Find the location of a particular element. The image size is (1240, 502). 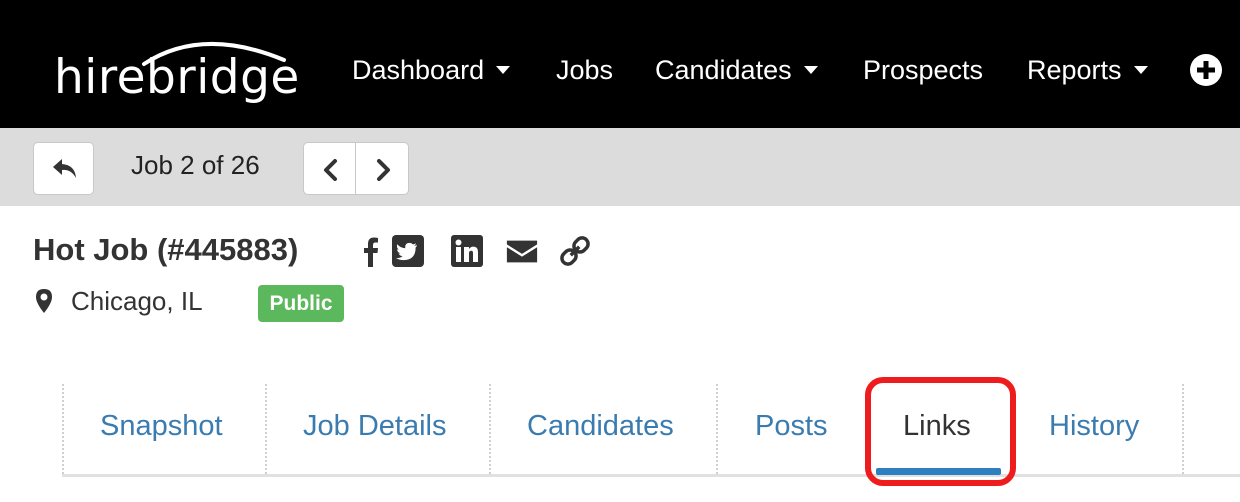

nav-candidates: Candidates is located at coordinates (736, 70).